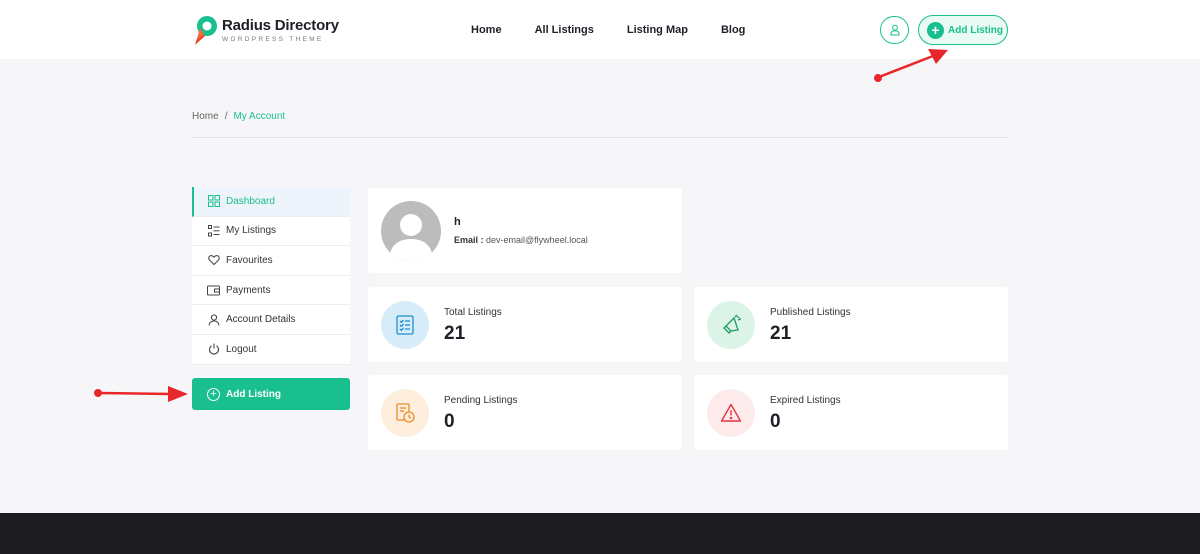 This screenshot has width=1200, height=554. Describe the element at coordinates (213, 349) in the screenshot. I see `power-icon` at that location.